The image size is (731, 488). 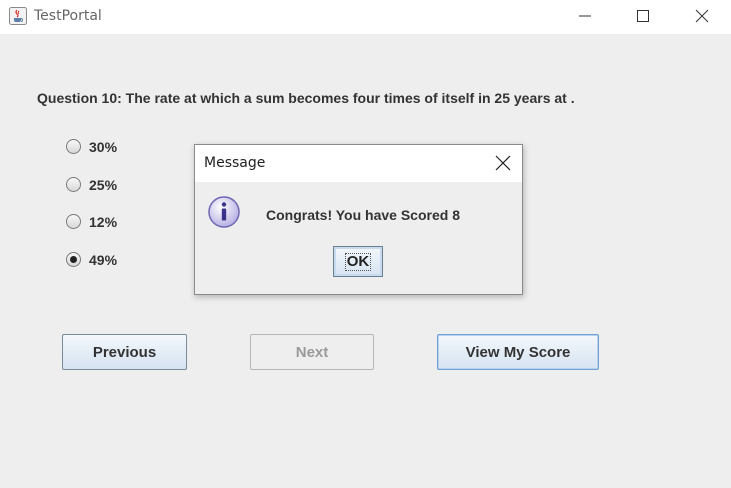 I want to click on close-icon, so click(x=702, y=16).